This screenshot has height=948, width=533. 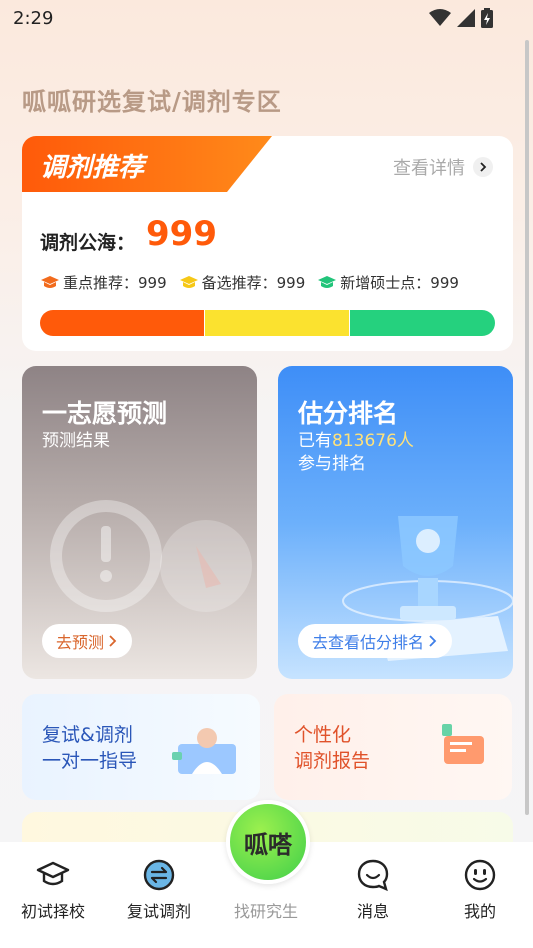 What do you see at coordinates (105, 413) in the screenshot?
I see `first-choice-title: 一志愿预测` at bounding box center [105, 413].